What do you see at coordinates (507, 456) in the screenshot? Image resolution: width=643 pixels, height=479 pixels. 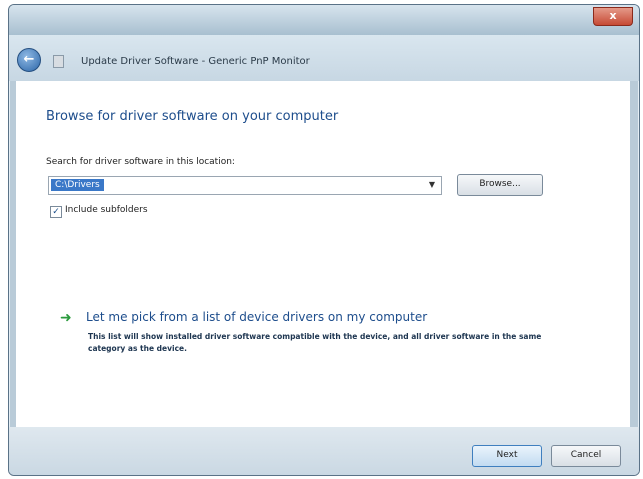 I see `next-button: Next` at bounding box center [507, 456].